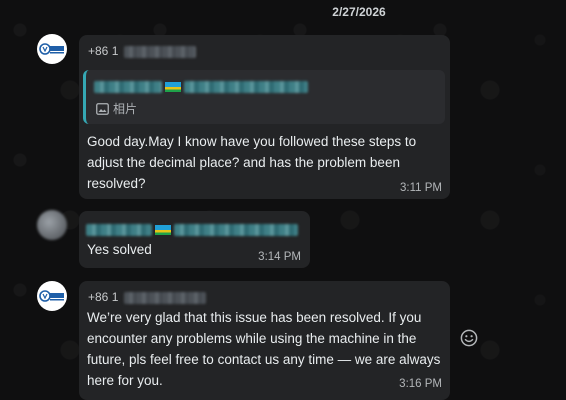 The width and height of the screenshot is (566, 400). I want to click on message-time: 3:16 PM, so click(420, 384).